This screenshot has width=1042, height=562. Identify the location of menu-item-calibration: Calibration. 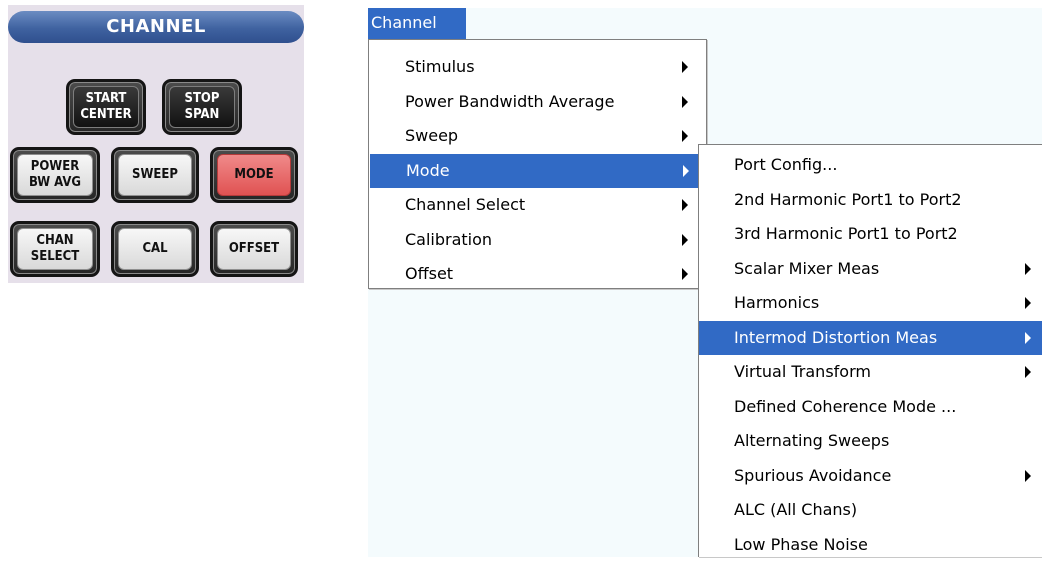
(537, 240).